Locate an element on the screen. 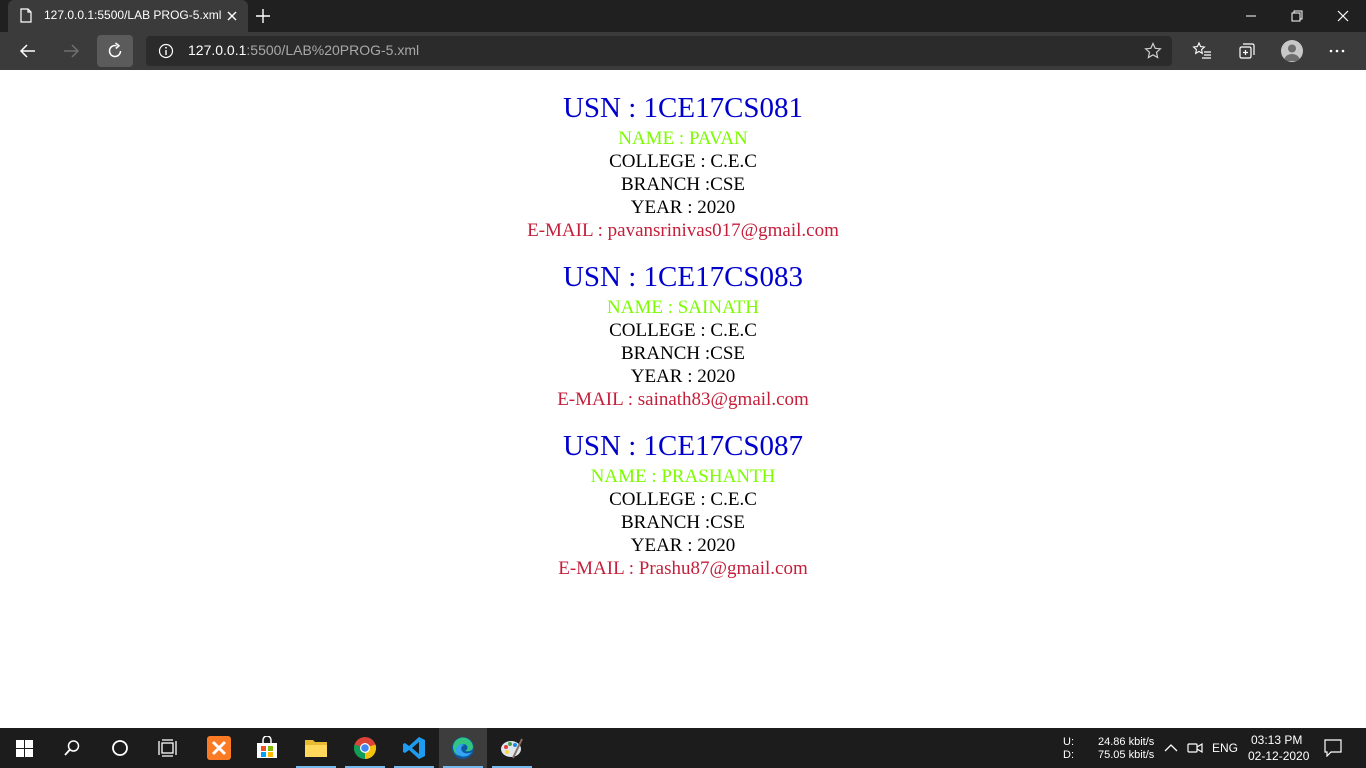  star-icon is located at coordinates (1153, 51).